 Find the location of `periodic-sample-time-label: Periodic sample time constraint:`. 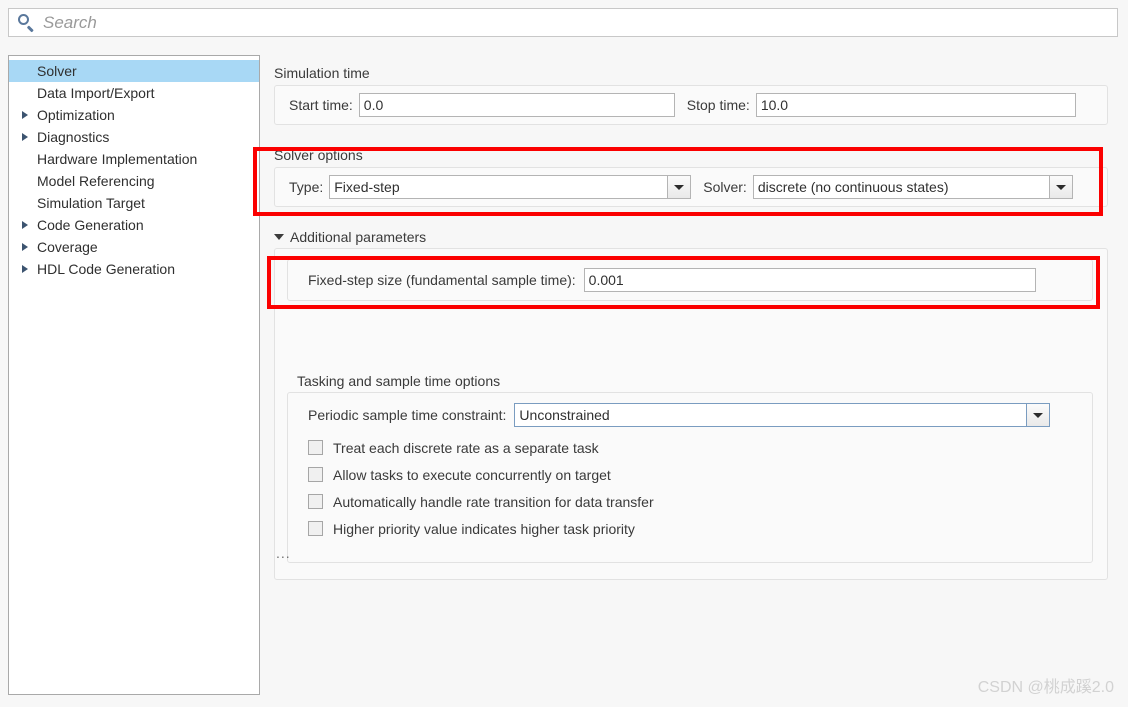

periodic-sample-time-label: Periodic sample time constraint: is located at coordinates (407, 415).